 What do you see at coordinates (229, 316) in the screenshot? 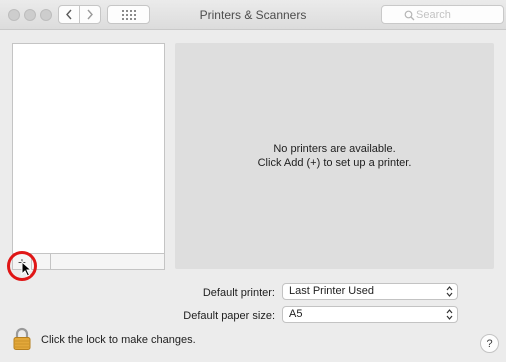
I see `default-paper-size-label: Default paper size:` at bounding box center [229, 316].